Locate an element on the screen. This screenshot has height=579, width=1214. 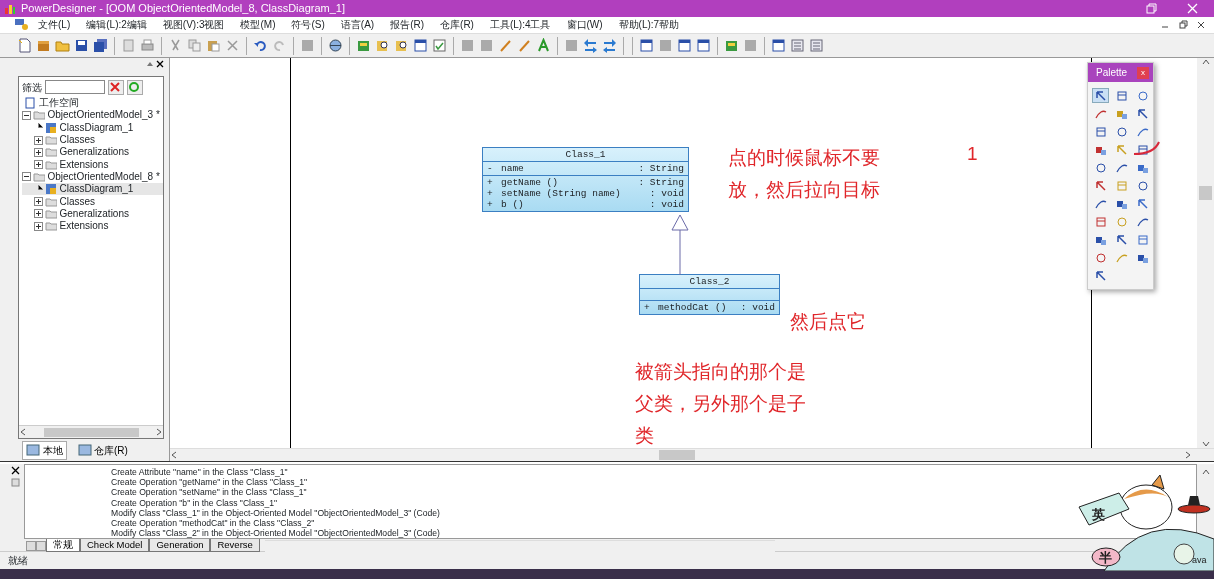
palette-tool is located at coordinates (1100, 95).